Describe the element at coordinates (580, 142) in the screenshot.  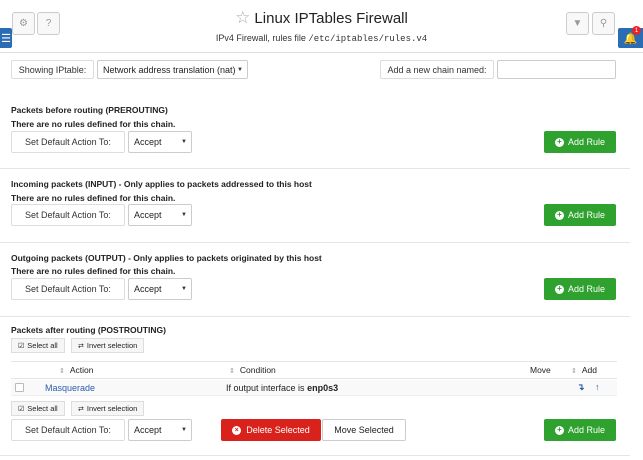
I see `add-rule-button-prerouting: + Add Rule` at that location.